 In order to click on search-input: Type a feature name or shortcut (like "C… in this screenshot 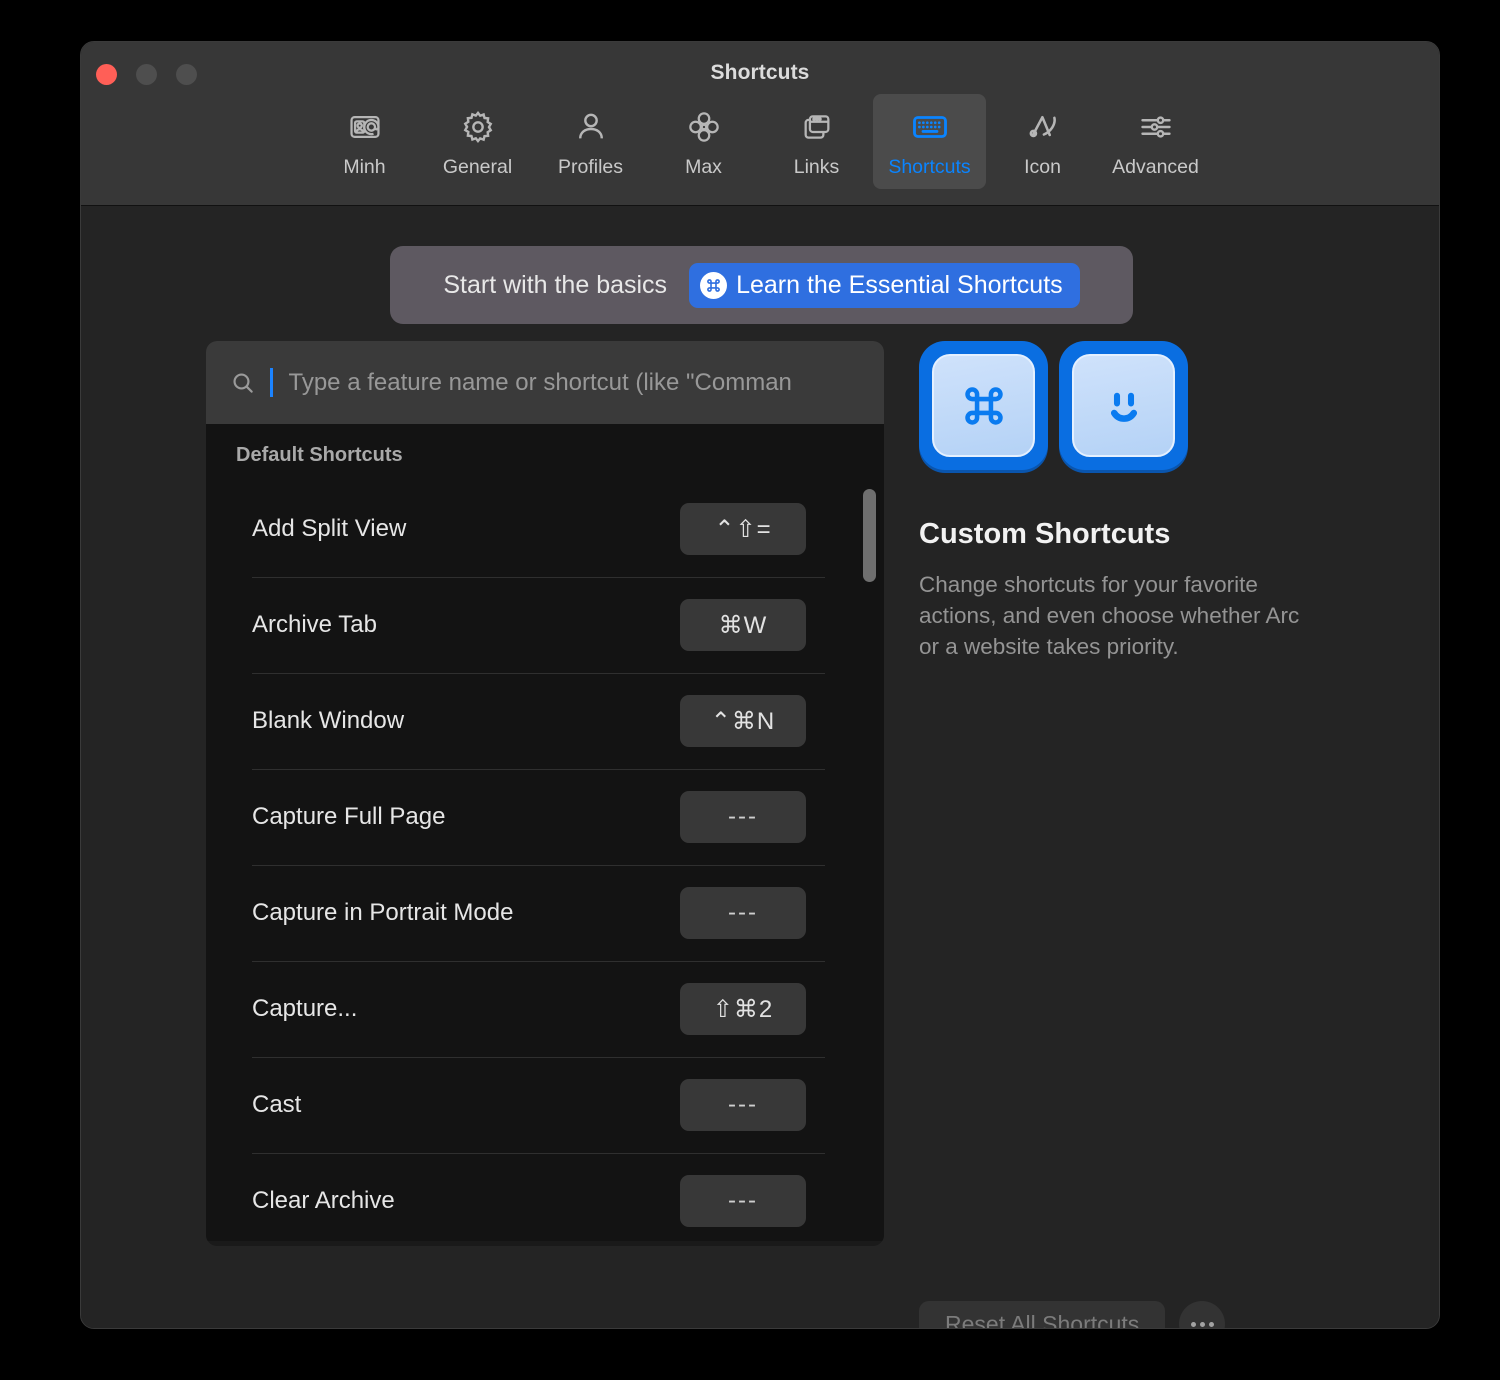, I will do `click(540, 383)`.